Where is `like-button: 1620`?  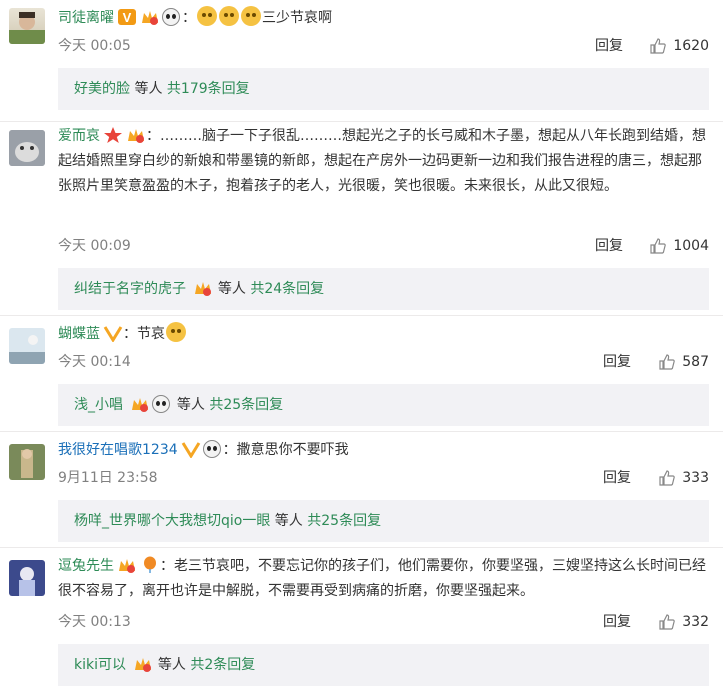 like-button: 1620 is located at coordinates (679, 46).